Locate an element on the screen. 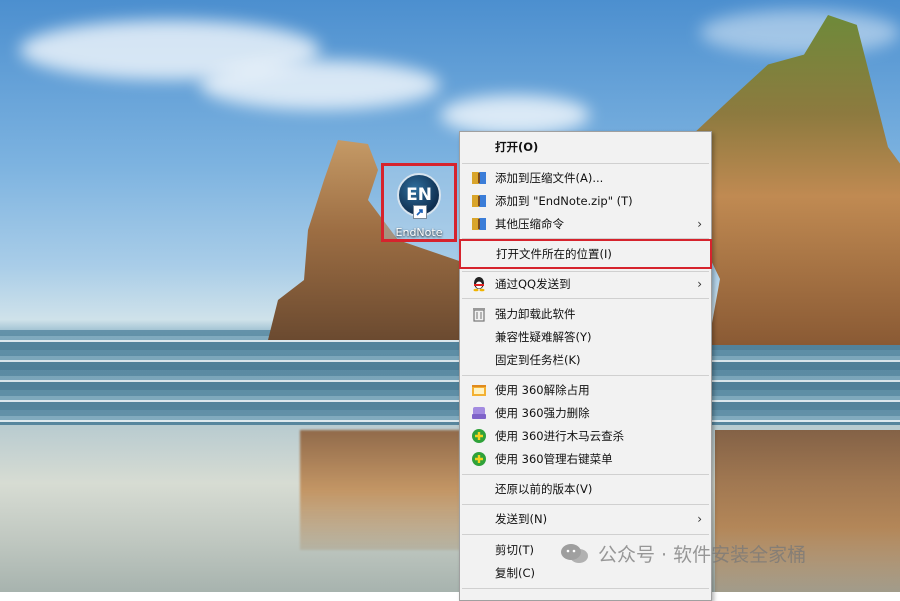 This screenshot has width=900, height=601. endnote-logo-icon: EN is located at coordinates (419, 196).